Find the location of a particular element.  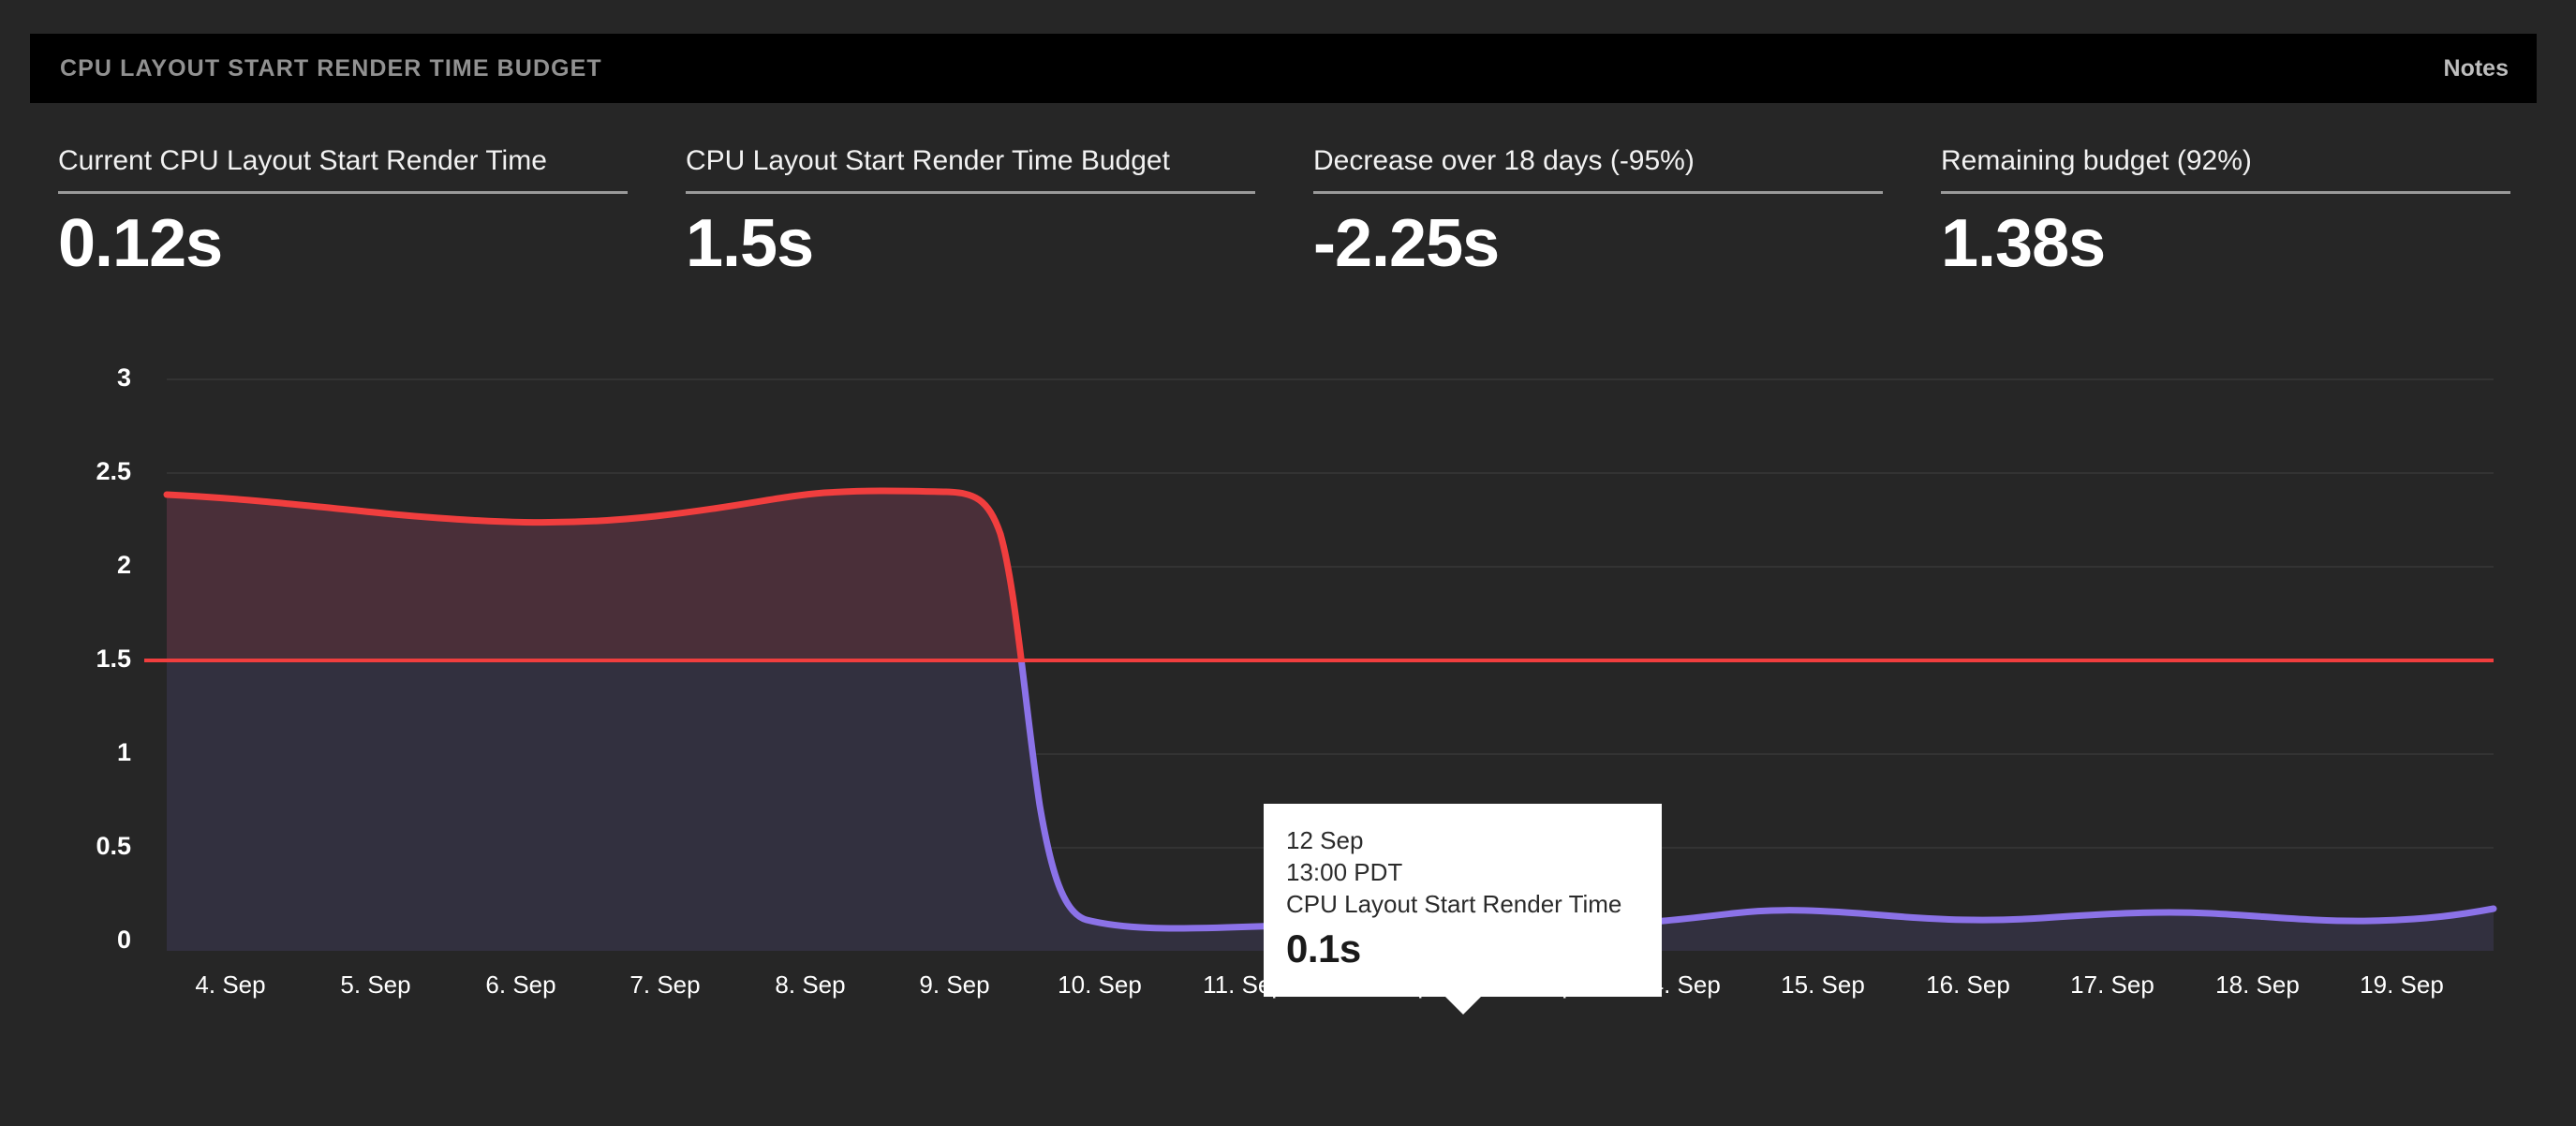

kpi-label: Decrease over 18 days (-95%) is located at coordinates (1504, 160).